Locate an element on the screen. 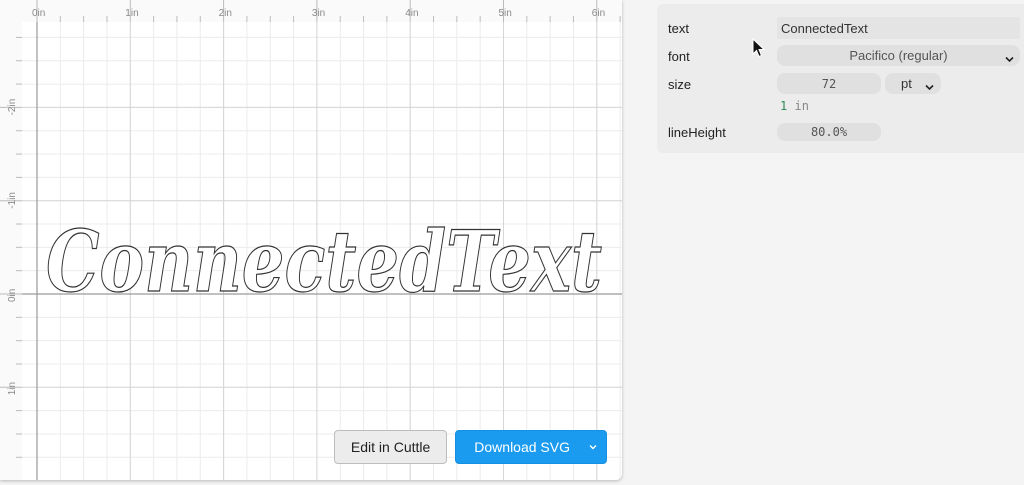 The height and width of the screenshot is (485, 1024). lineheight-input-value: 80.0% is located at coordinates (829, 132).